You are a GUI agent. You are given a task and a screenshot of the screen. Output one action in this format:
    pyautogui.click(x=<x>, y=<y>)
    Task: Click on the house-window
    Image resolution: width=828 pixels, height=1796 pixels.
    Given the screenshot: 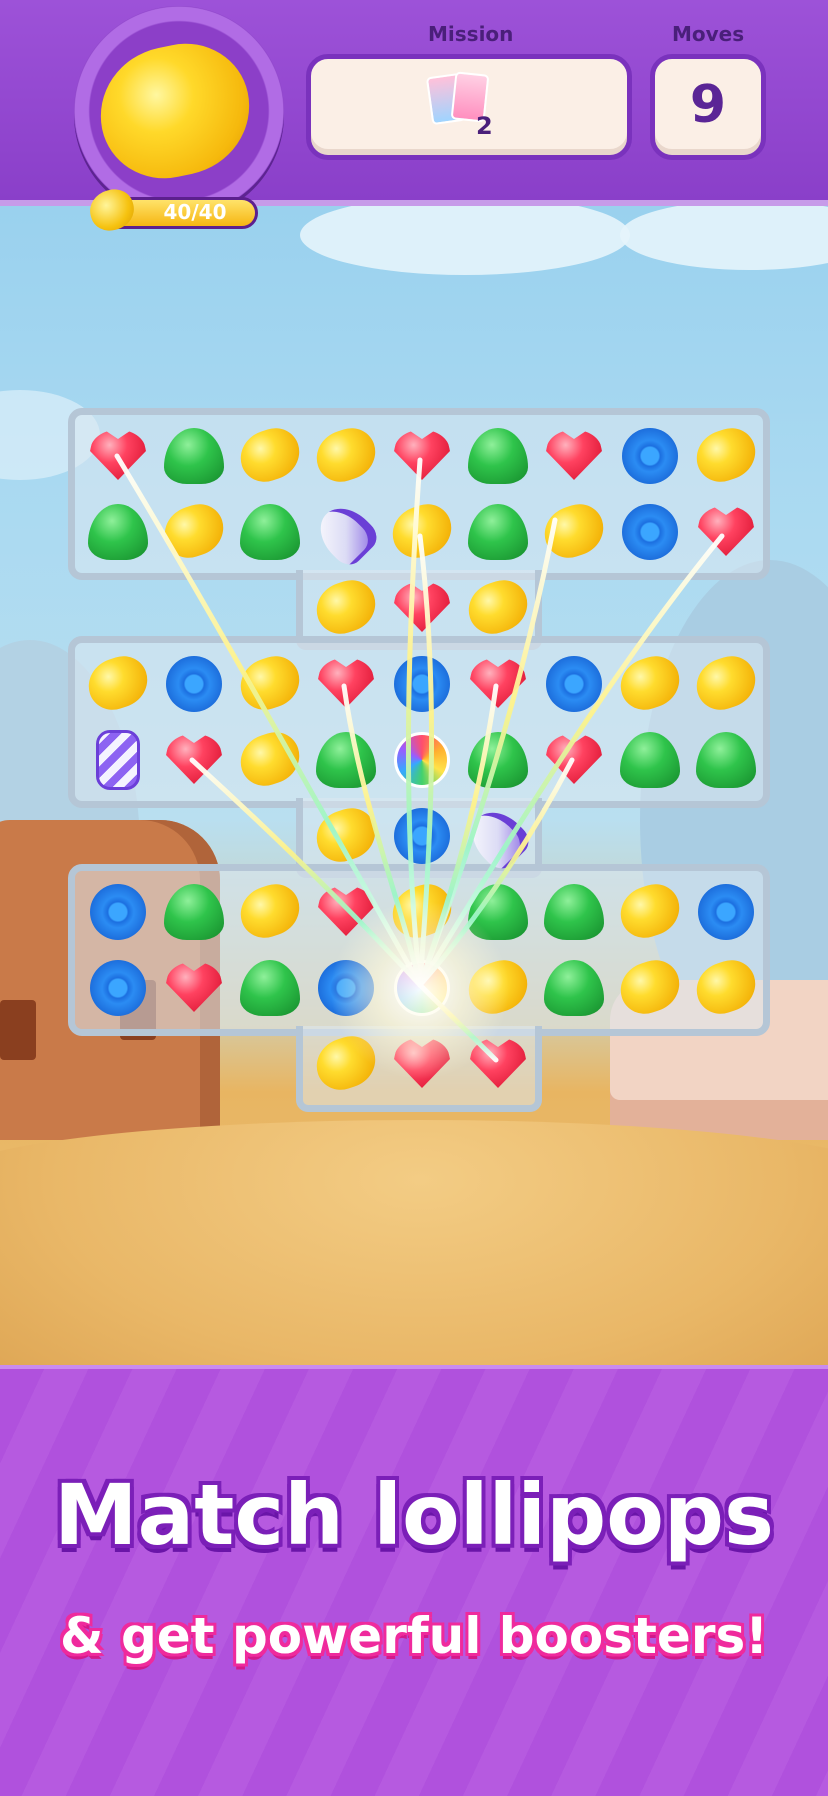 What is the action you would take?
    pyautogui.click(x=18, y=1030)
    